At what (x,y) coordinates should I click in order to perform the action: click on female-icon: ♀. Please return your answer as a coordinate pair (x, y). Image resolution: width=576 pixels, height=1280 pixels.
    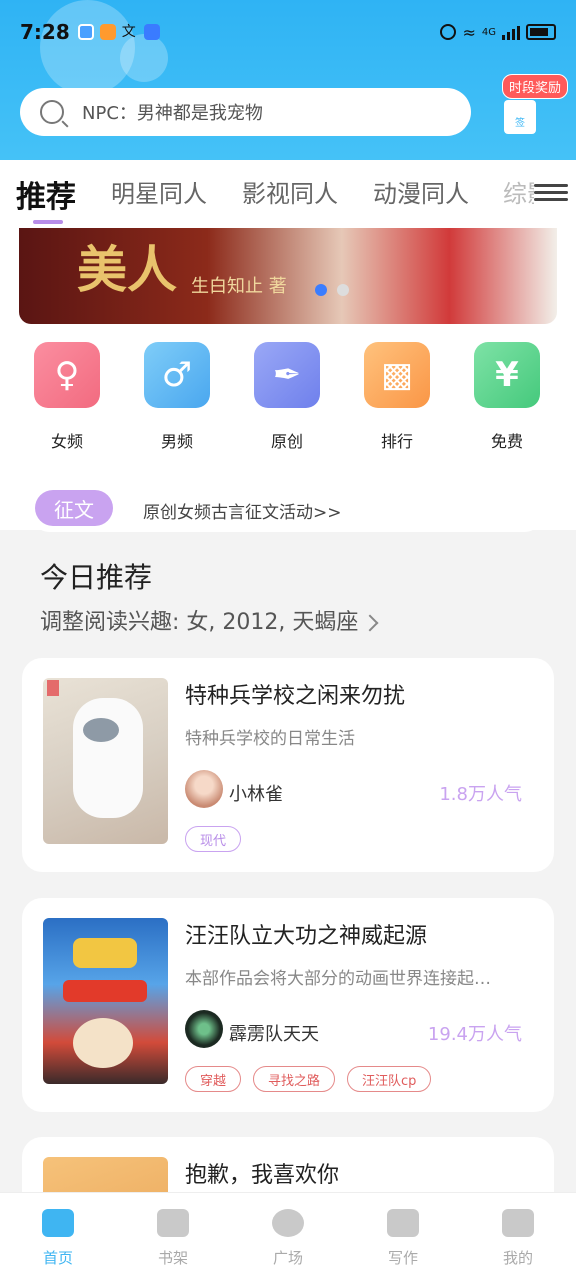
    Looking at the image, I should click on (67, 375).